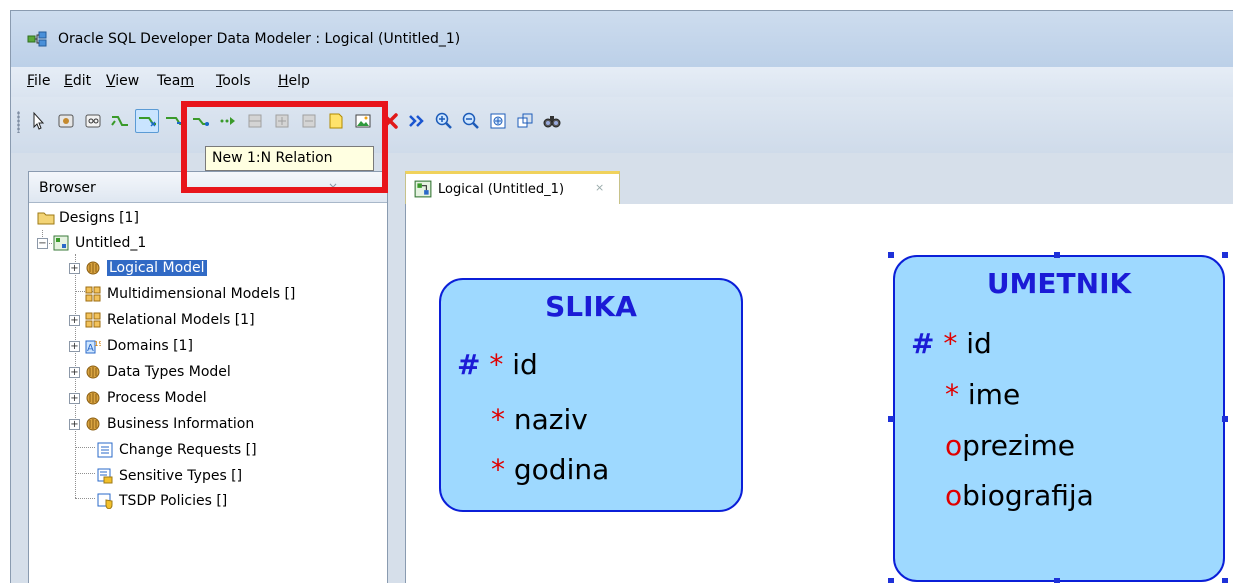 Image resolution: width=1233 pixels, height=583 pixels. Describe the element at coordinates (444, 121) in the screenshot. I see `zoom-in-icon` at that location.